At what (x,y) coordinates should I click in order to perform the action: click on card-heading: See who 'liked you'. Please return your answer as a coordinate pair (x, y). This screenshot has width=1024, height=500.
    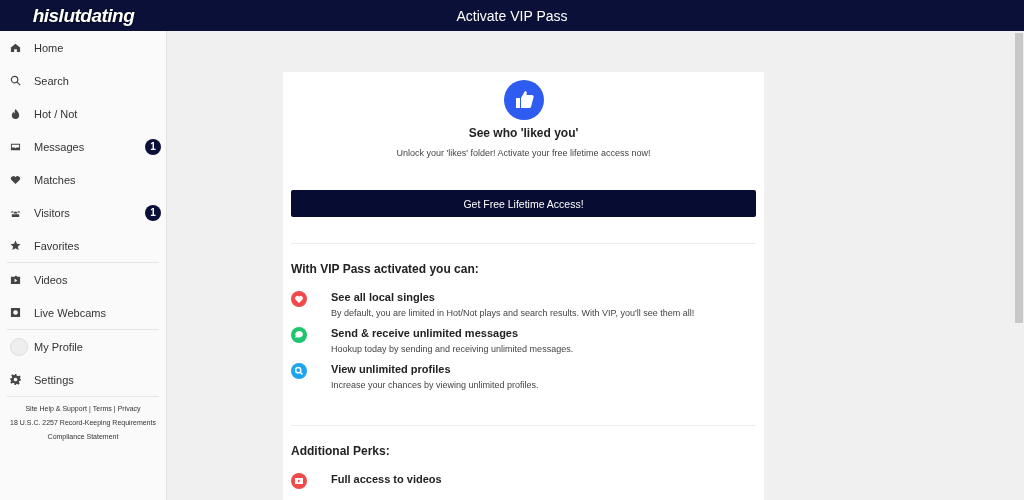
    Looking at the image, I should click on (523, 133).